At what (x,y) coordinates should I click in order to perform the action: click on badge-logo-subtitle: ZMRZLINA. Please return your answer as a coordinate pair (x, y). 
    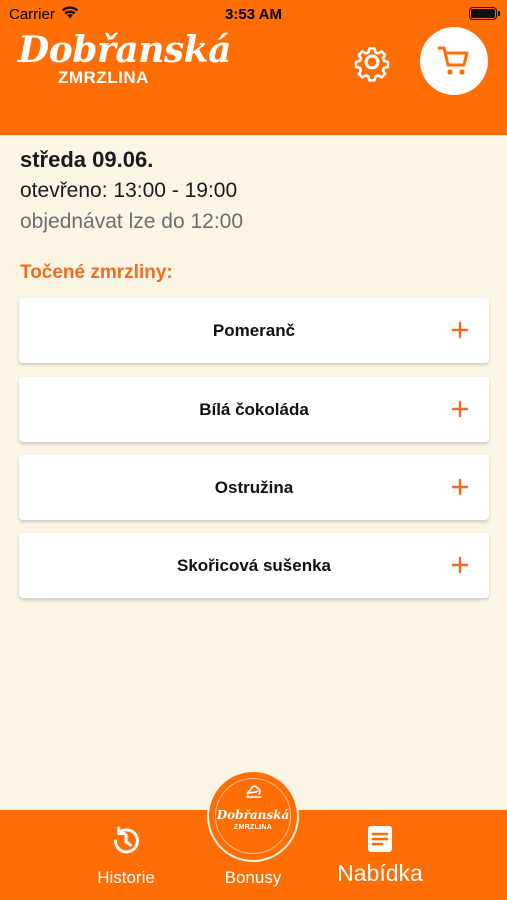
    Looking at the image, I should click on (253, 827).